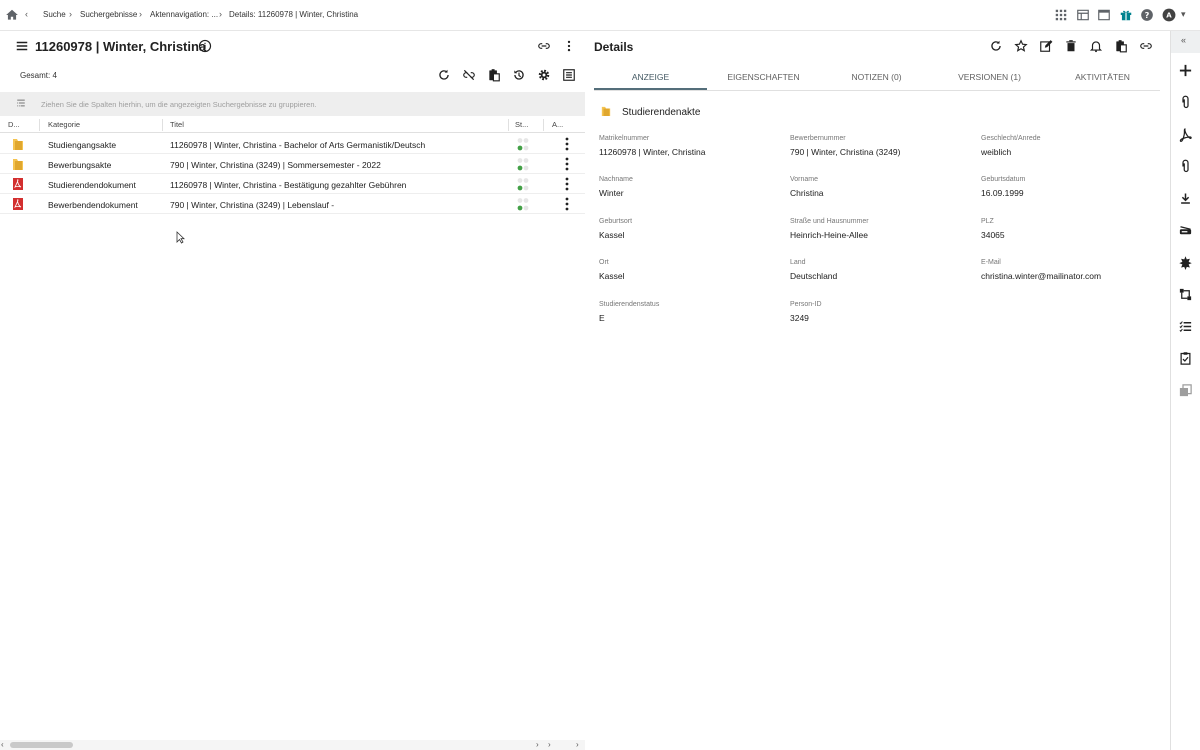  I want to click on workflow-icon, so click(1185, 294).